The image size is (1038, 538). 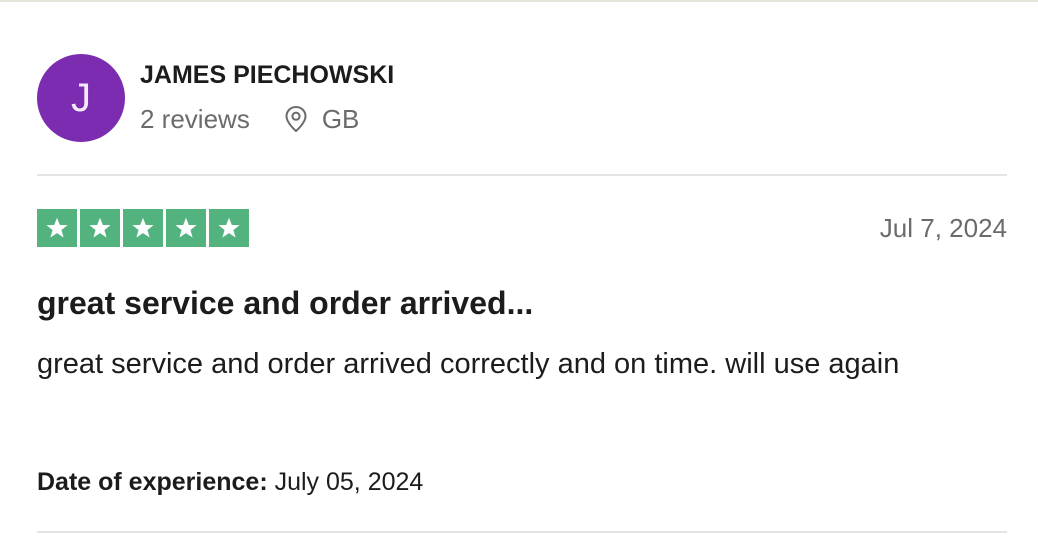 I want to click on consumer-details: JAMES PIECHOWSKI 2 reviews GB, so click(x=267, y=94).